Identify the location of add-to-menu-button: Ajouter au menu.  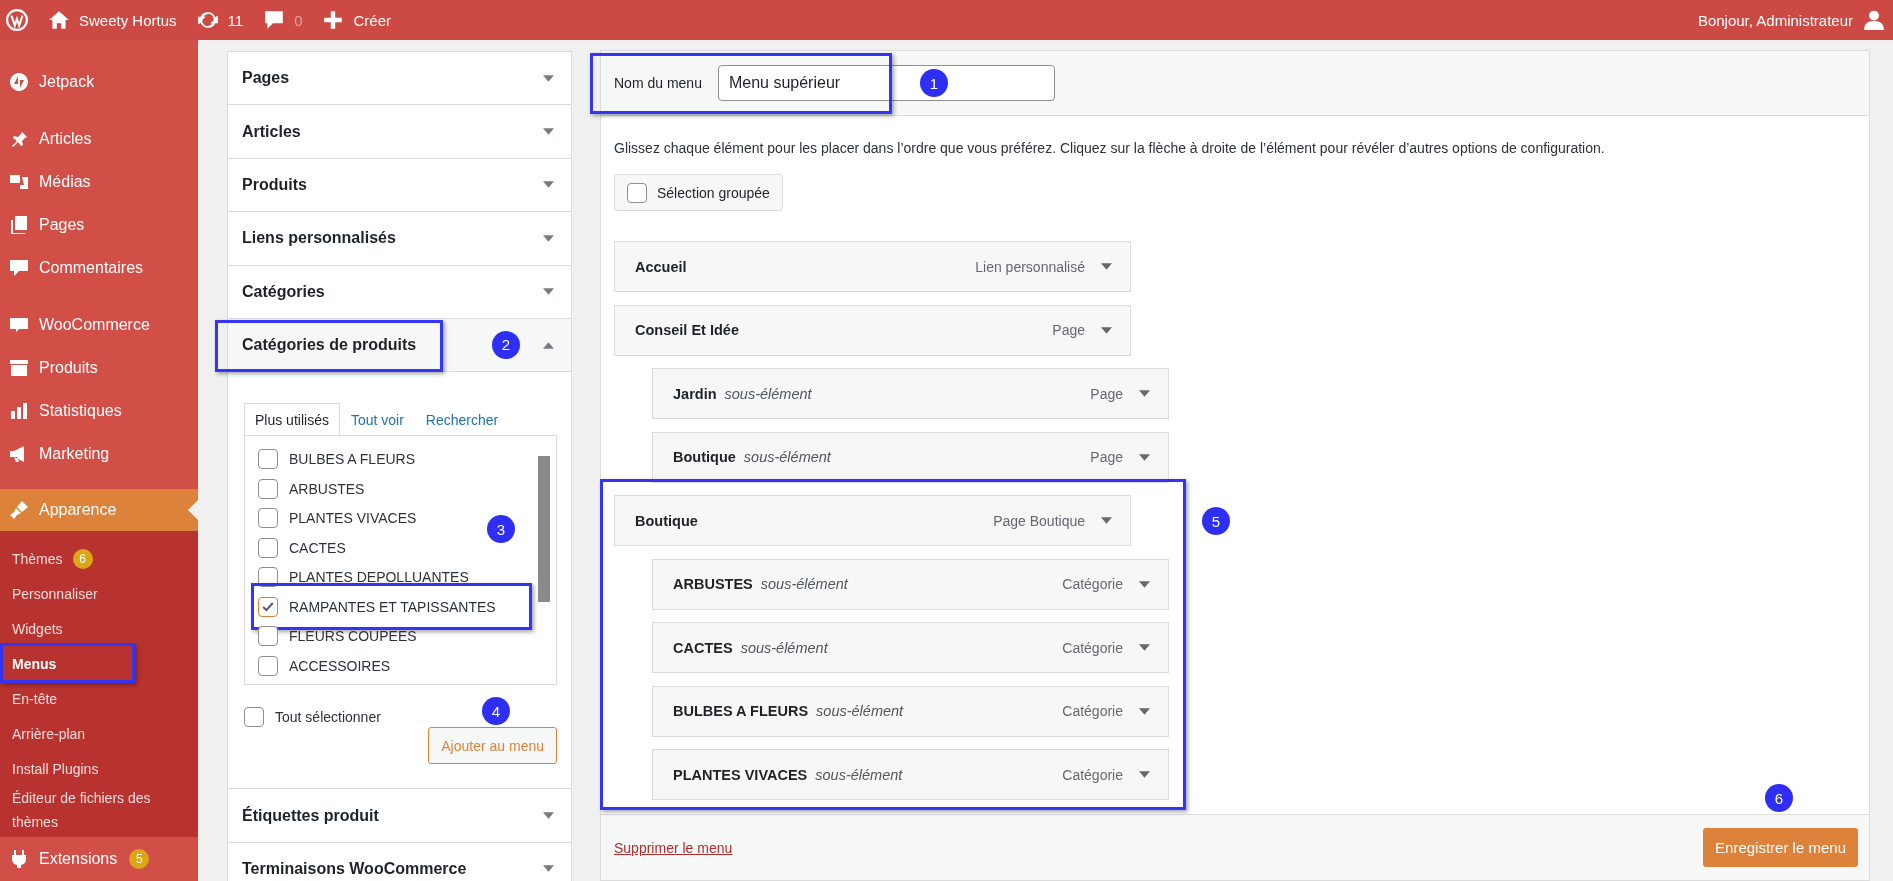
(492, 746).